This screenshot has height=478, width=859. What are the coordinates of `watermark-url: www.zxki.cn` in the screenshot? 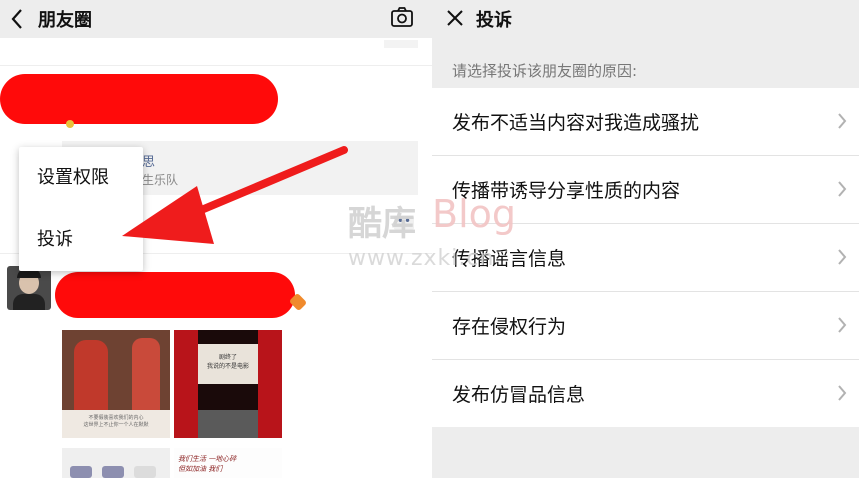 It's located at (421, 258).